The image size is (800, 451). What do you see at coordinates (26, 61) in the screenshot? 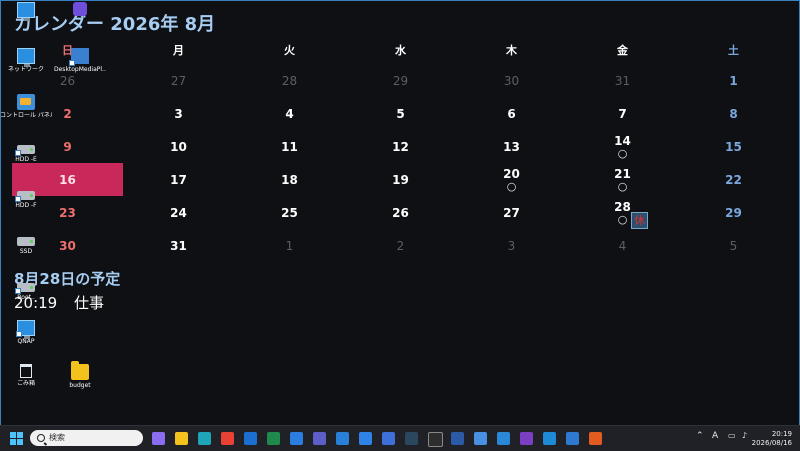
I see `desktop-icon-network: ネットワーク` at bounding box center [26, 61].